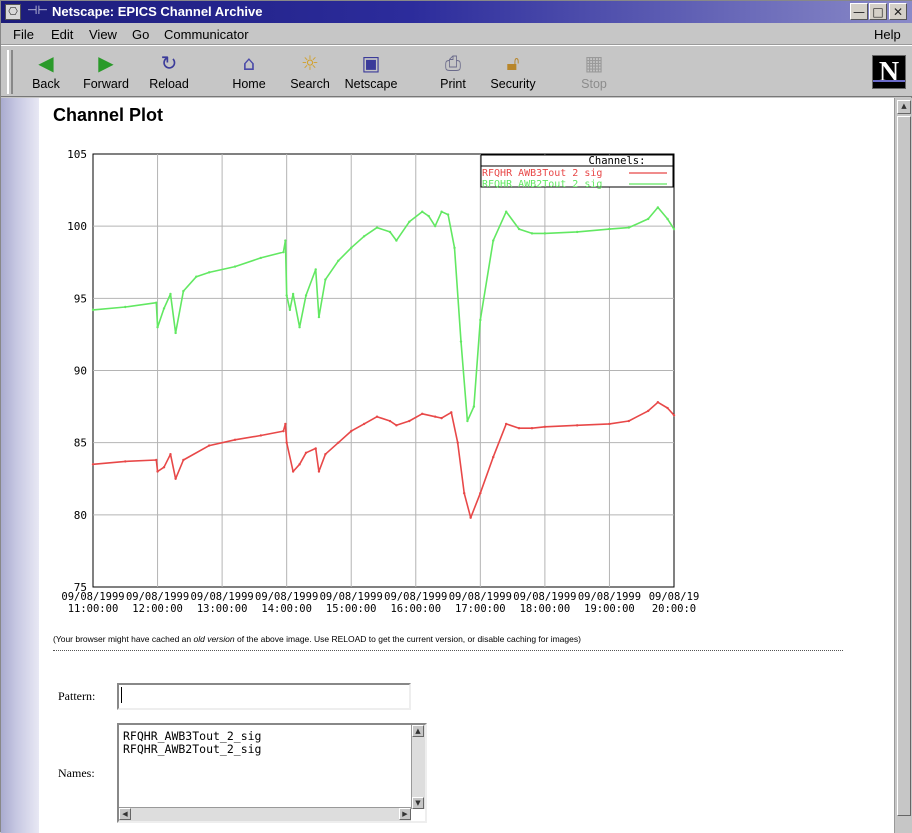 The height and width of the screenshot is (833, 912). What do you see at coordinates (418, 731) in the screenshot?
I see `scroll-up-icon: ▲` at bounding box center [418, 731].